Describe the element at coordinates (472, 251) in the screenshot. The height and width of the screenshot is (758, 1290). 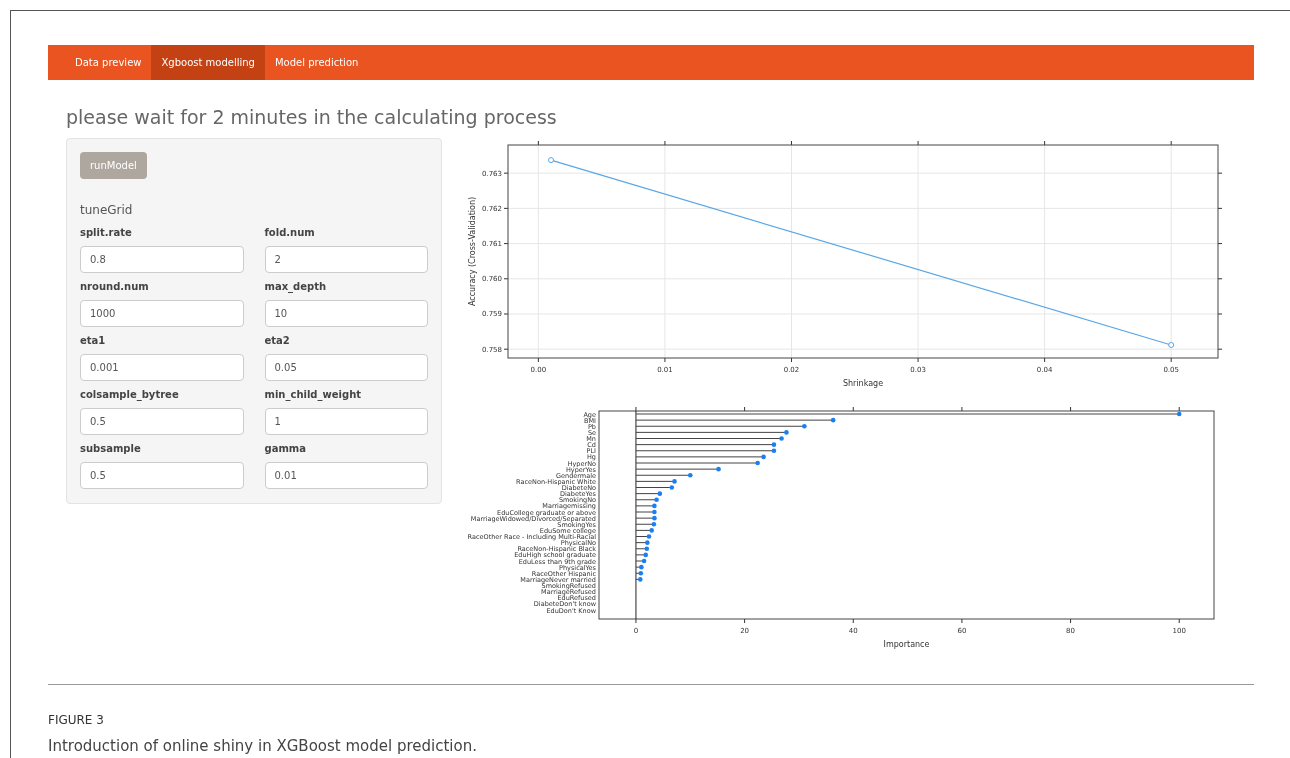
I see `y-axis-label: Accuracy (Cross-Validation)` at that location.